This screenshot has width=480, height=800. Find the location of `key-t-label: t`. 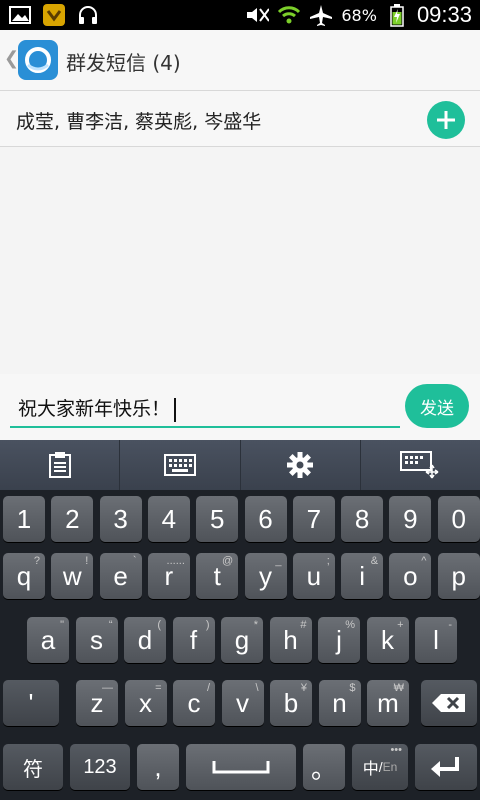

key-t-label: t is located at coordinates (217, 575).